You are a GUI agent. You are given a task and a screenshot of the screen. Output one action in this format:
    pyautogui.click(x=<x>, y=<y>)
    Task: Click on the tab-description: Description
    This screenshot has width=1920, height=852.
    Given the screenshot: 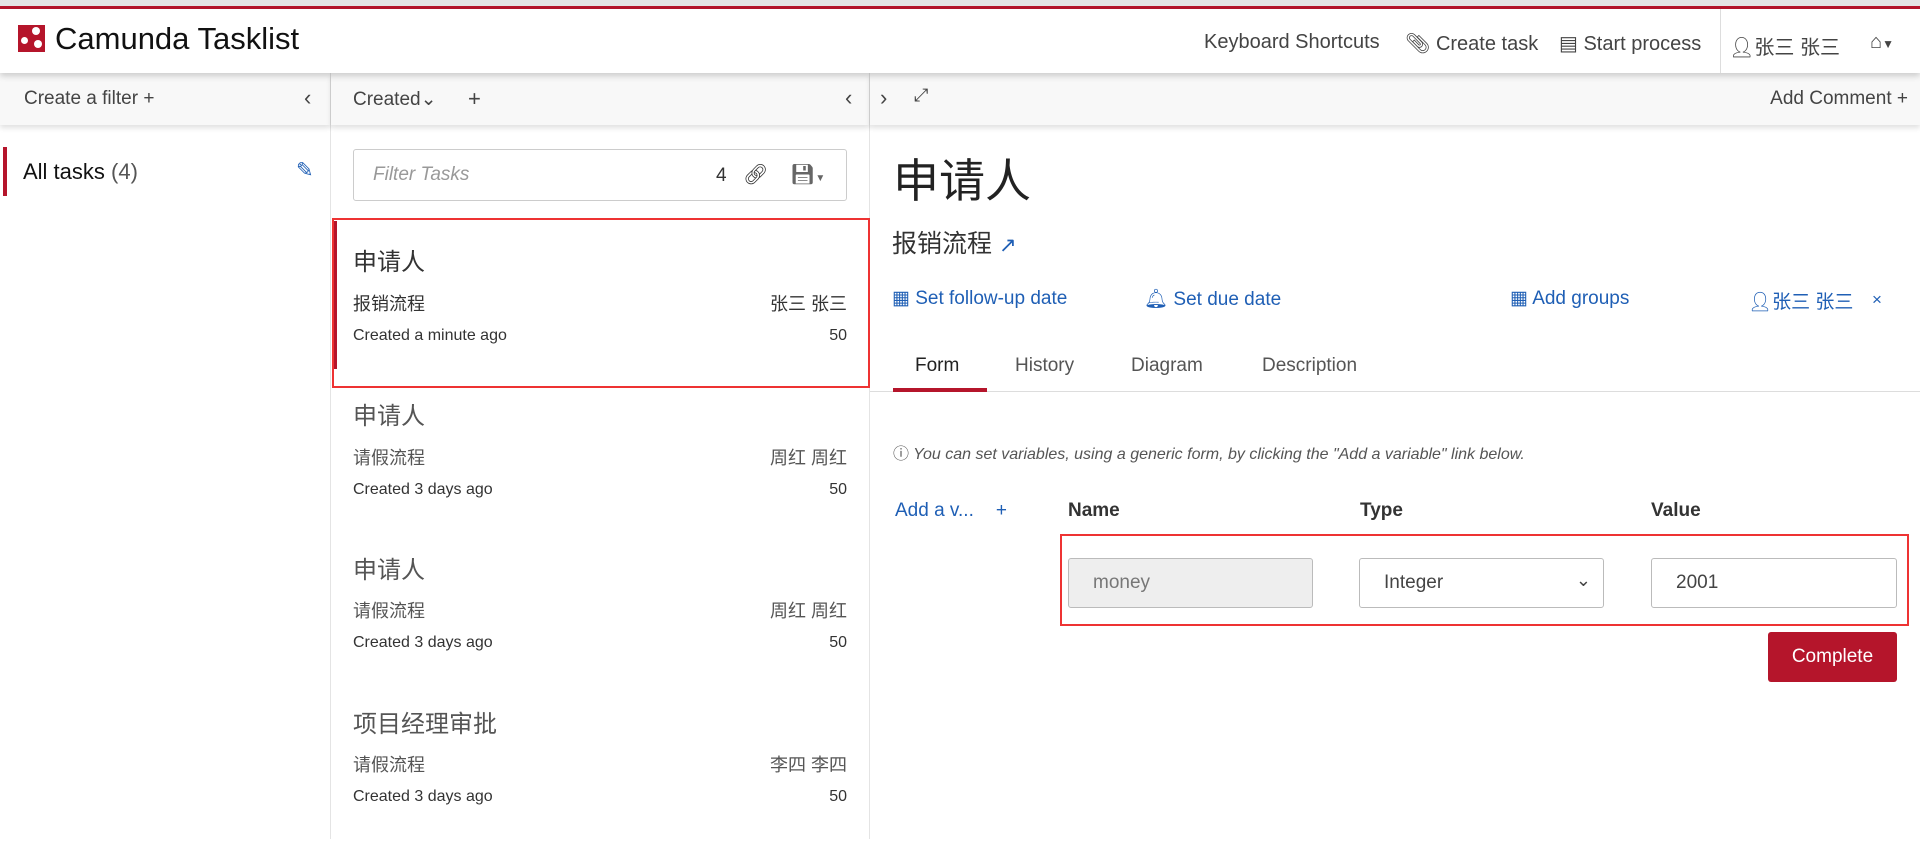 What is the action you would take?
    pyautogui.click(x=1309, y=366)
    